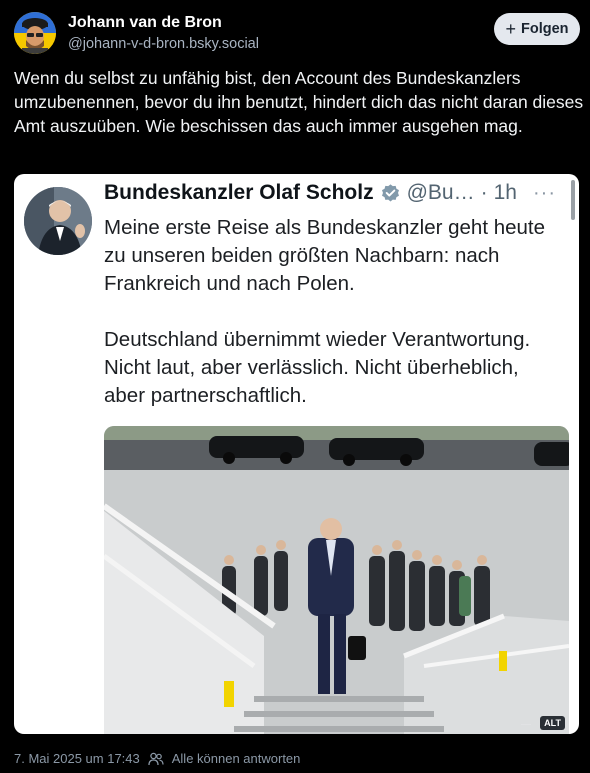 Image resolution: width=590 pixels, height=773 pixels. What do you see at coordinates (573, 200) in the screenshot?
I see `embed-scrollbar` at bounding box center [573, 200].